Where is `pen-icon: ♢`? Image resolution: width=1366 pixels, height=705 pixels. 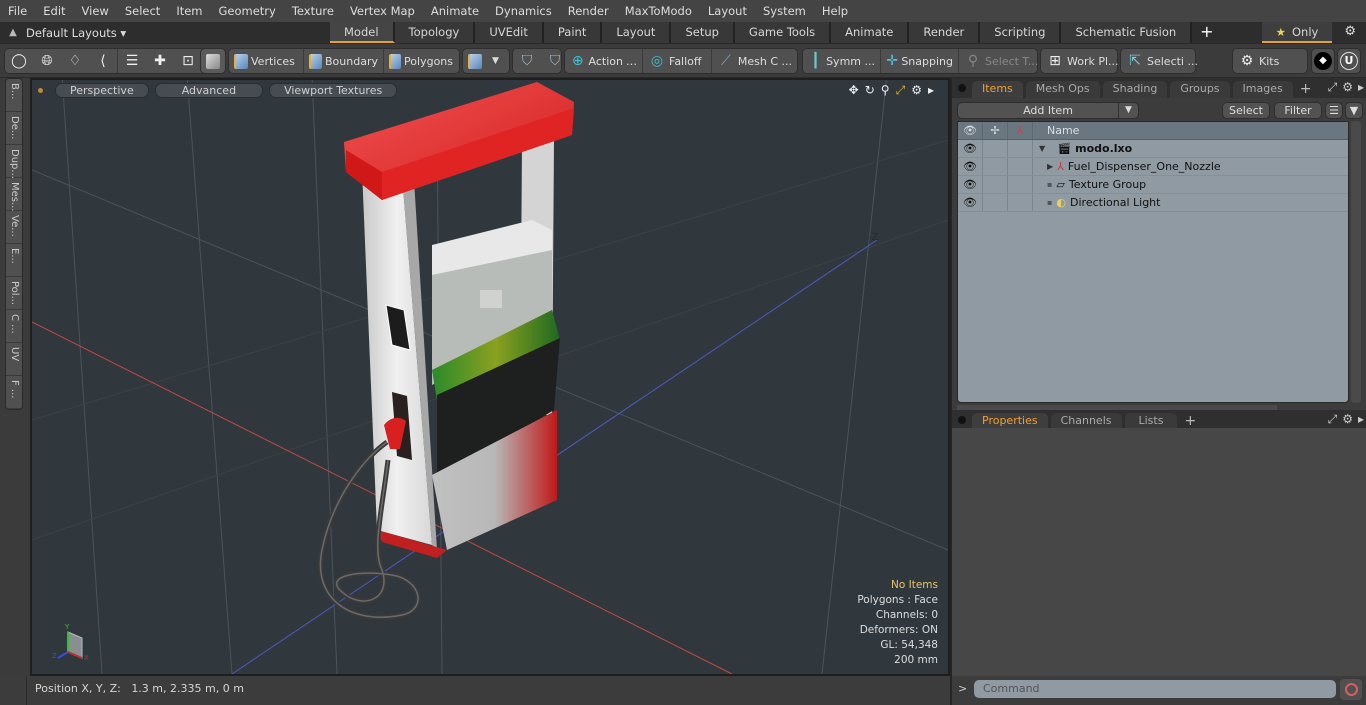 pen-icon: ♢ is located at coordinates (75, 61).